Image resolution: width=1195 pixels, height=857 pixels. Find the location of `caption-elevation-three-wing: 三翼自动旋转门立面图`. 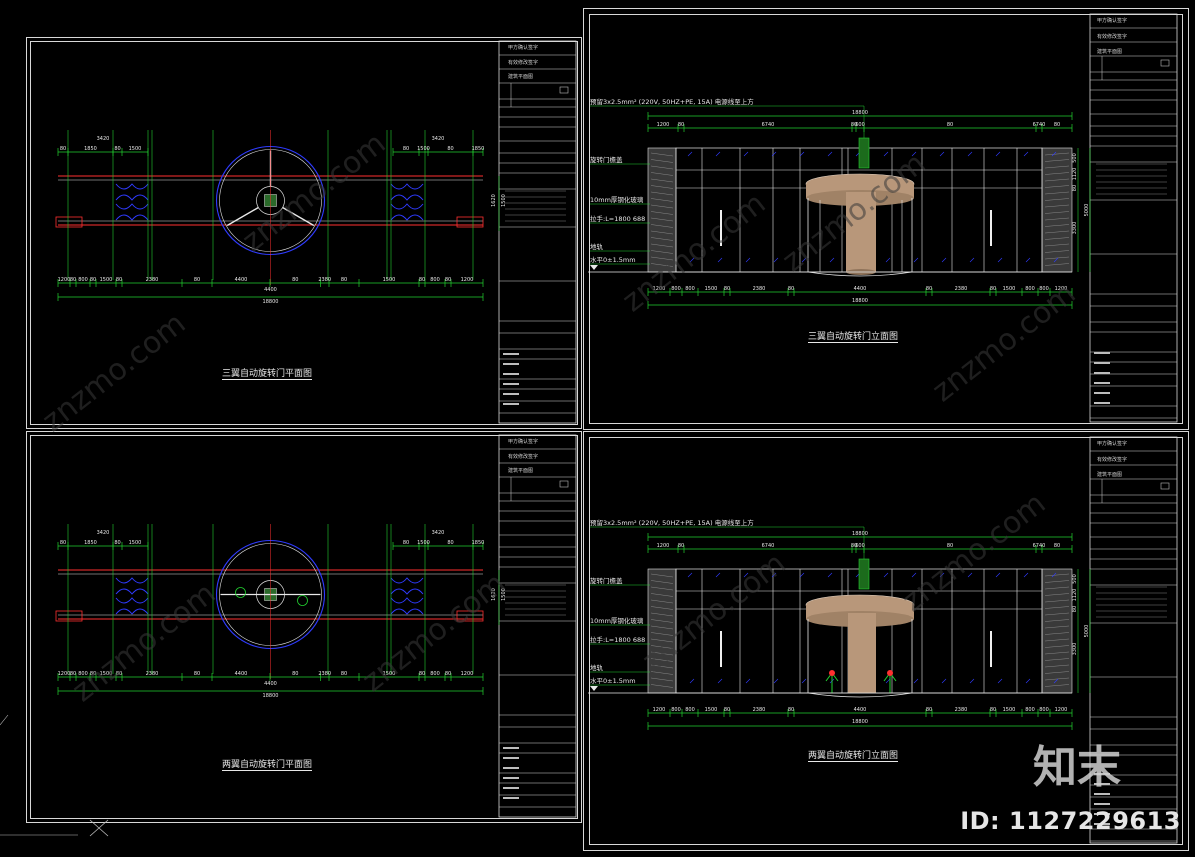

caption-elevation-three-wing: 三翼自动旋转门立面图 is located at coordinates (853, 337).